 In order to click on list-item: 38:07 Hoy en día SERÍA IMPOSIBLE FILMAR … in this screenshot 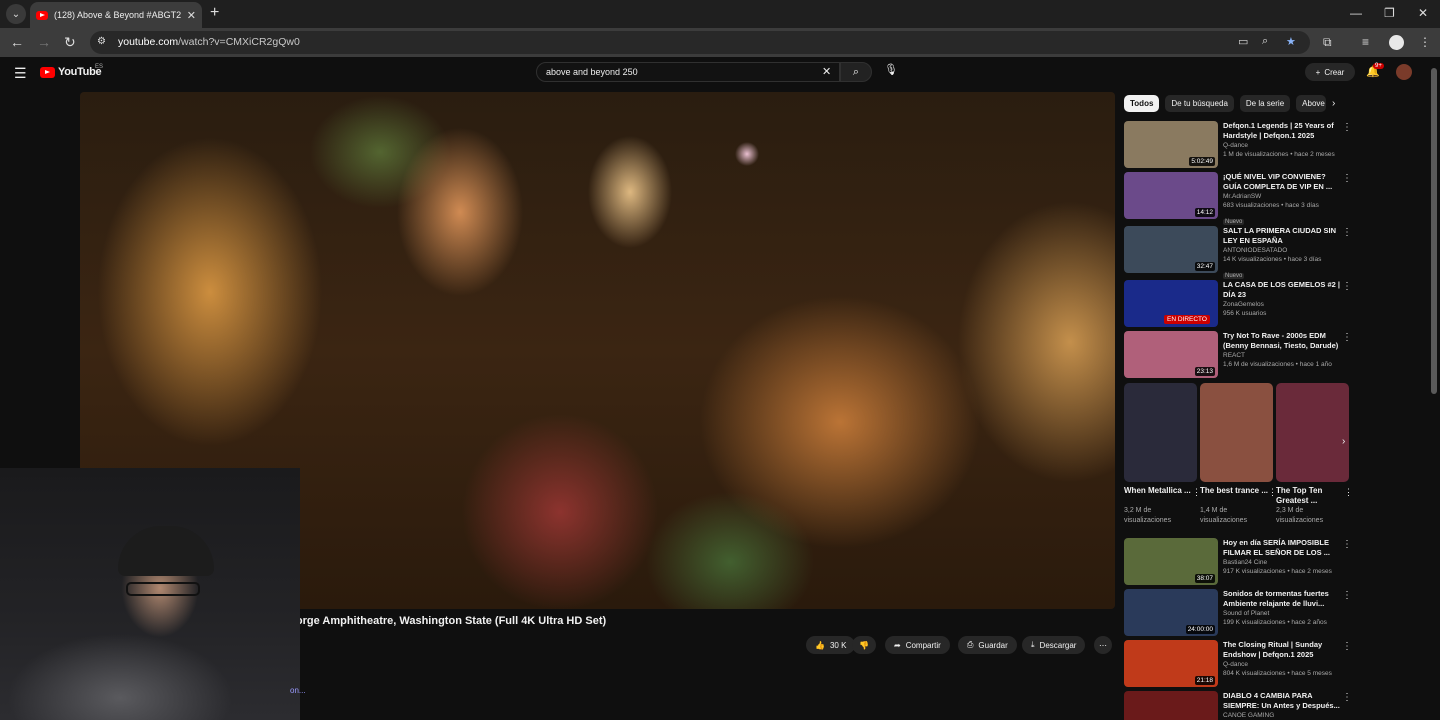, I will do `click(1239, 561)`.